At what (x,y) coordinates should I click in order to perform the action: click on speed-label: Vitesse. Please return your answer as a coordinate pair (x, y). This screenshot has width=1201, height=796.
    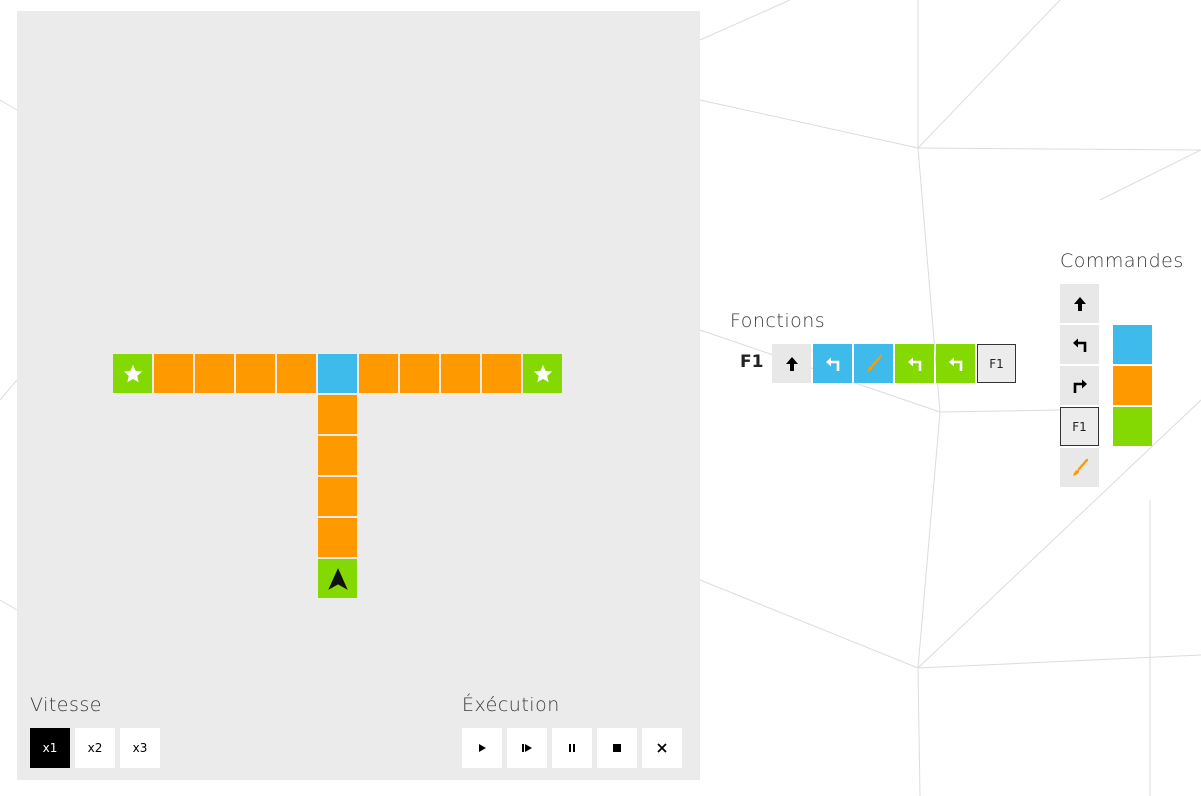
    Looking at the image, I should click on (66, 705).